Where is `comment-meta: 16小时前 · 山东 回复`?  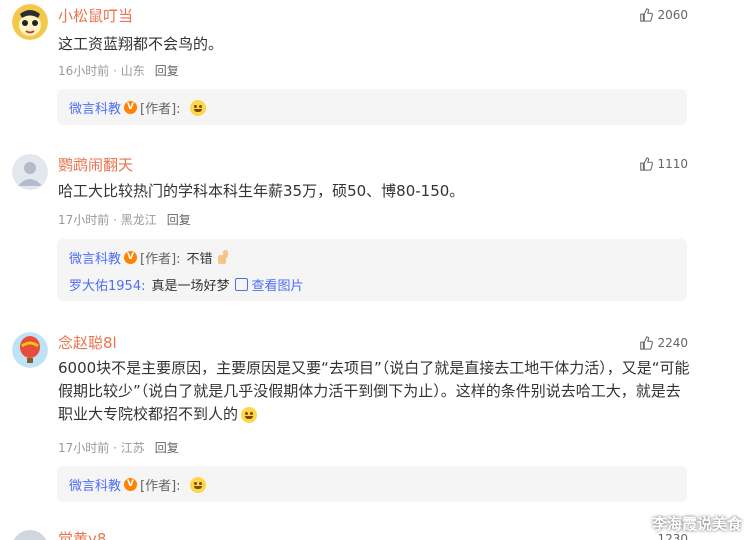
comment-meta: 16小时前 · 山东 回复 is located at coordinates (118, 70).